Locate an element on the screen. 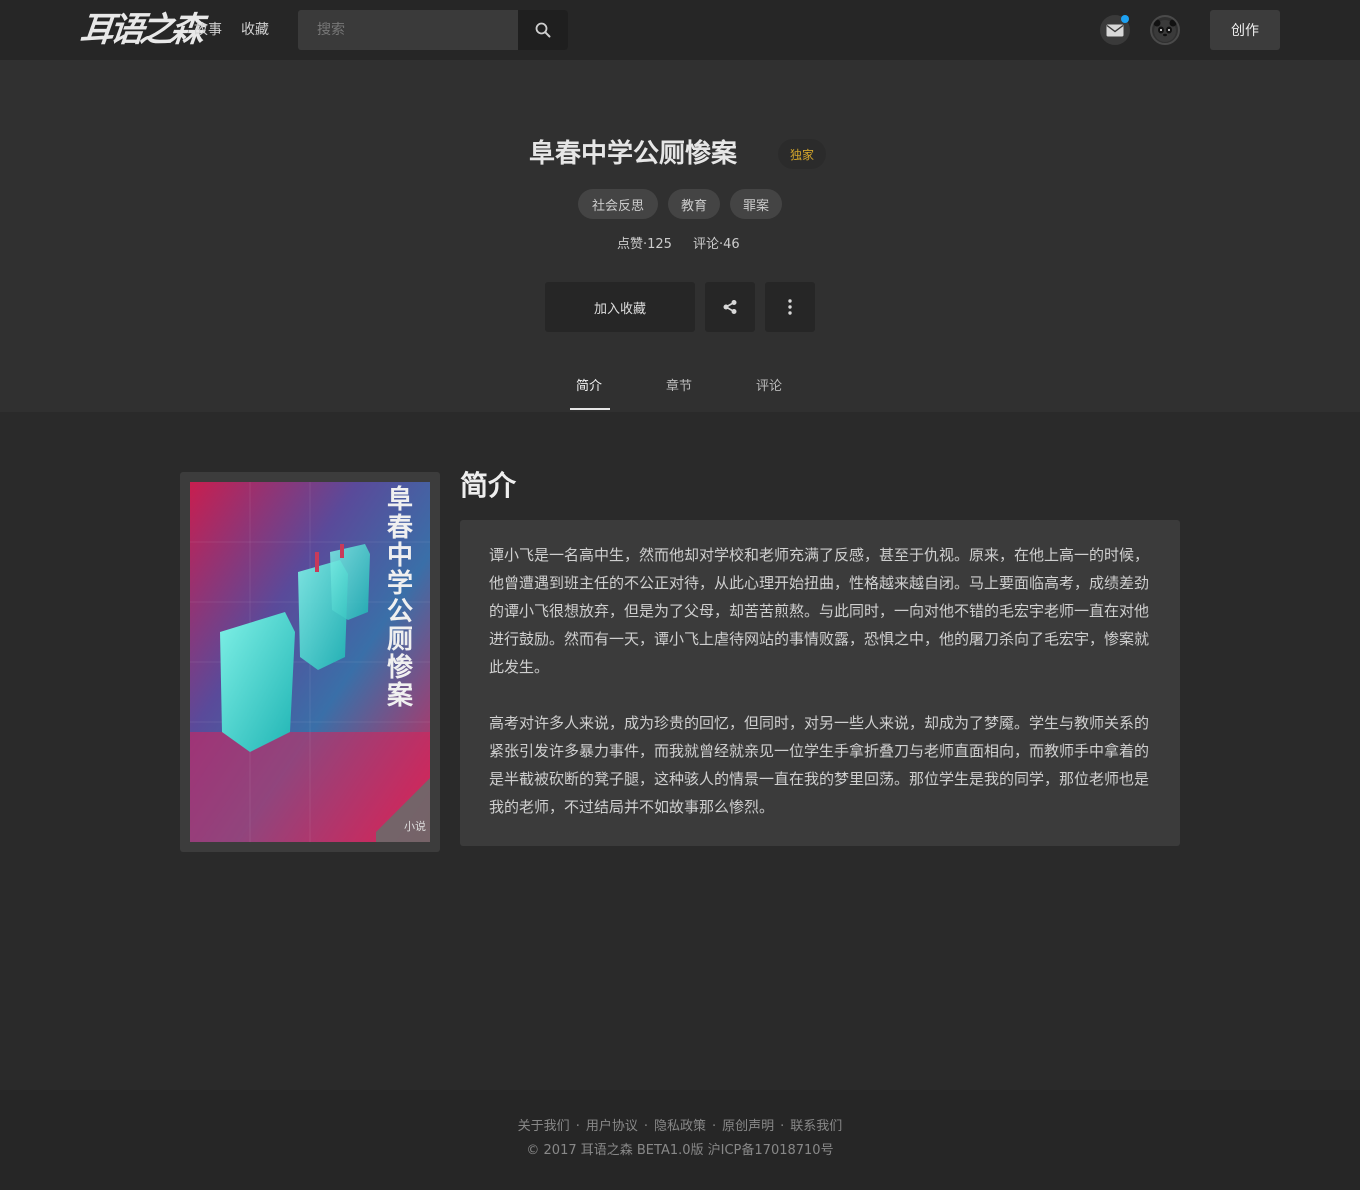 Image resolution: width=1360 pixels, height=1190 pixels. cover-title: 阜春中学公厕惨案 is located at coordinates (399, 598).